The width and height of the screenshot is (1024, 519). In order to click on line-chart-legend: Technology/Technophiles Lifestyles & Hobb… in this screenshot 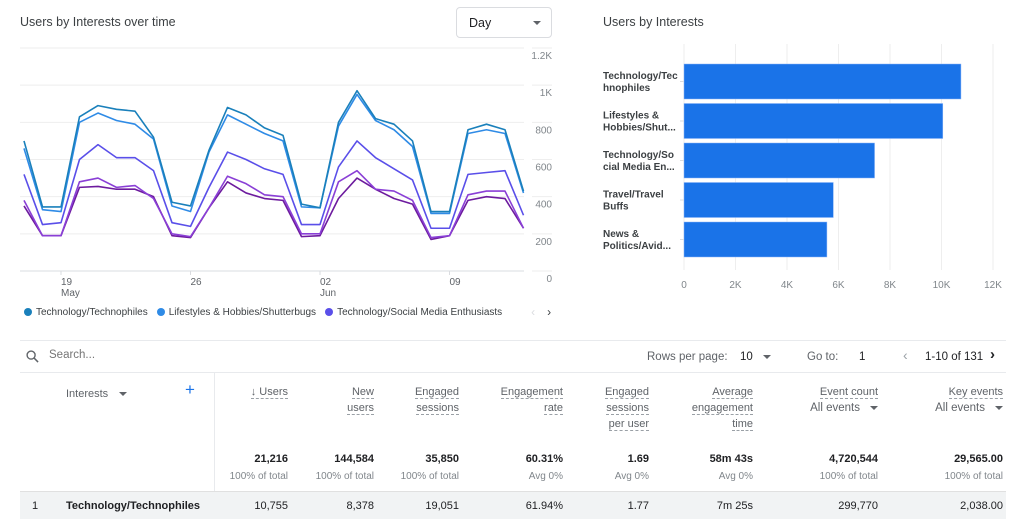, I will do `click(287, 312)`.